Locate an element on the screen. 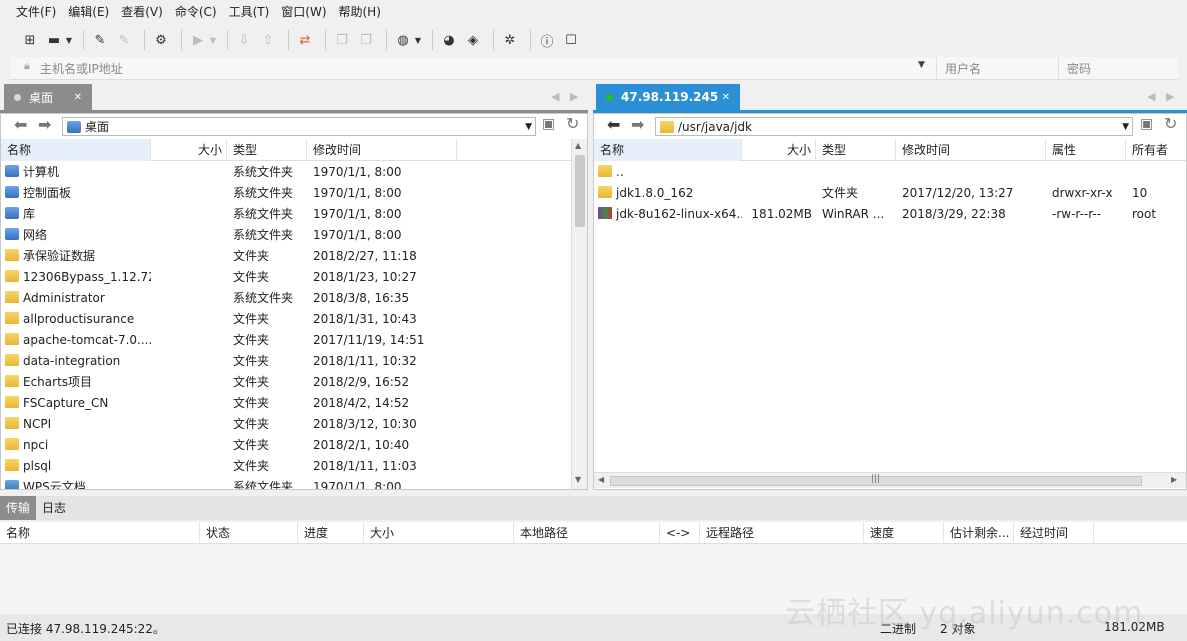 The height and width of the screenshot is (641, 1187). scroll-thumb is located at coordinates (580, 191).